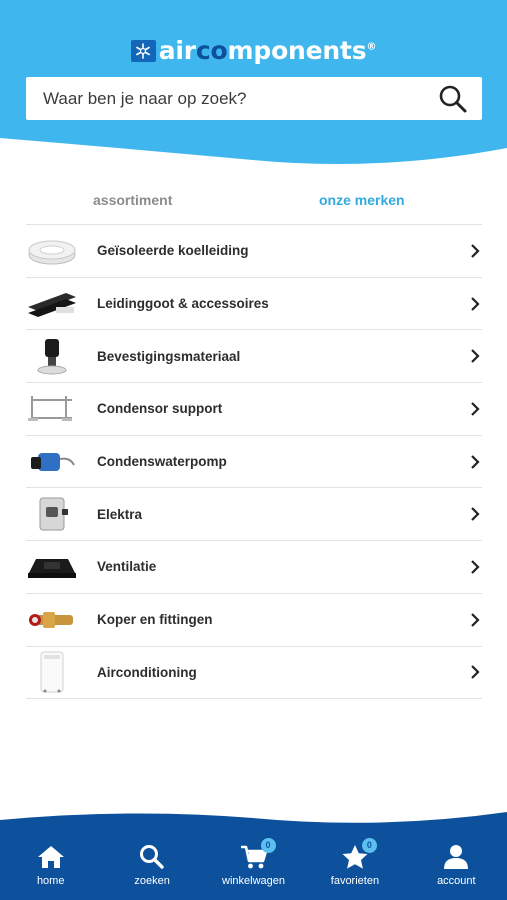 The height and width of the screenshot is (900, 507). What do you see at coordinates (160, 409) in the screenshot?
I see `category-label: Condensor support` at bounding box center [160, 409].